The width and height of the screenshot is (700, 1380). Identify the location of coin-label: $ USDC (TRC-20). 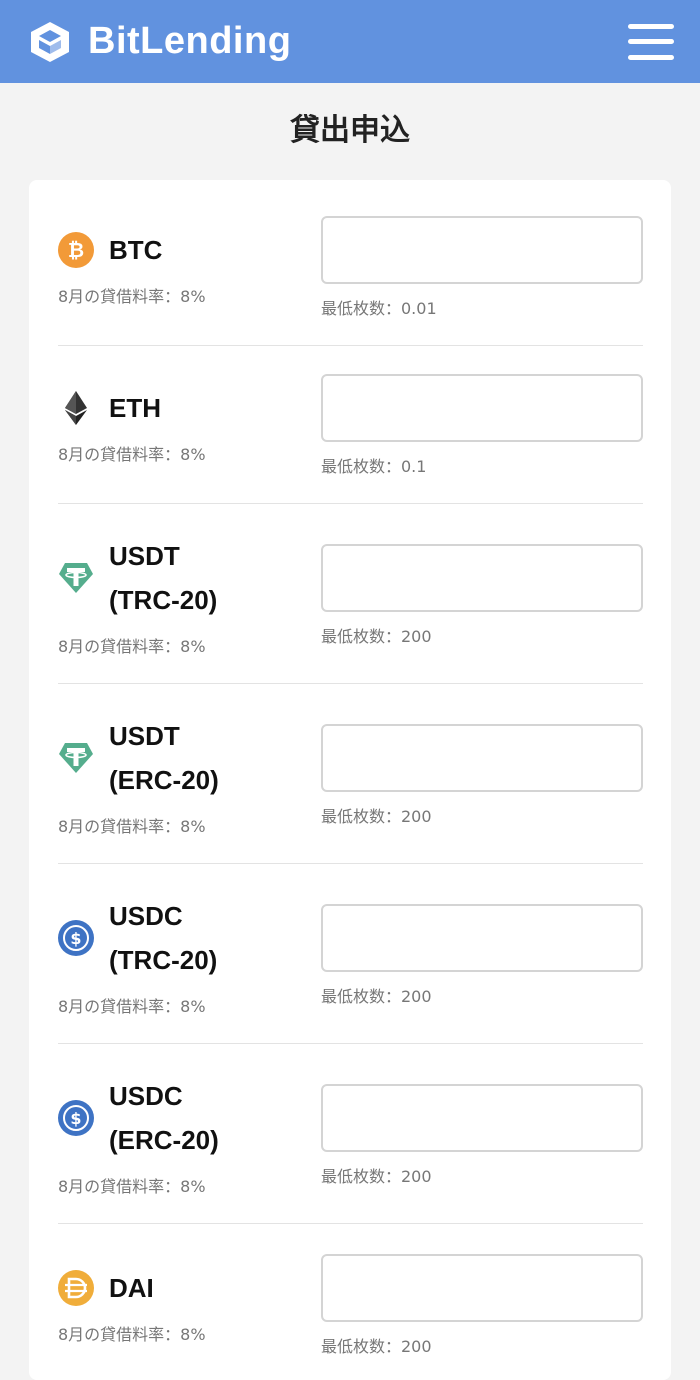
(137, 938).